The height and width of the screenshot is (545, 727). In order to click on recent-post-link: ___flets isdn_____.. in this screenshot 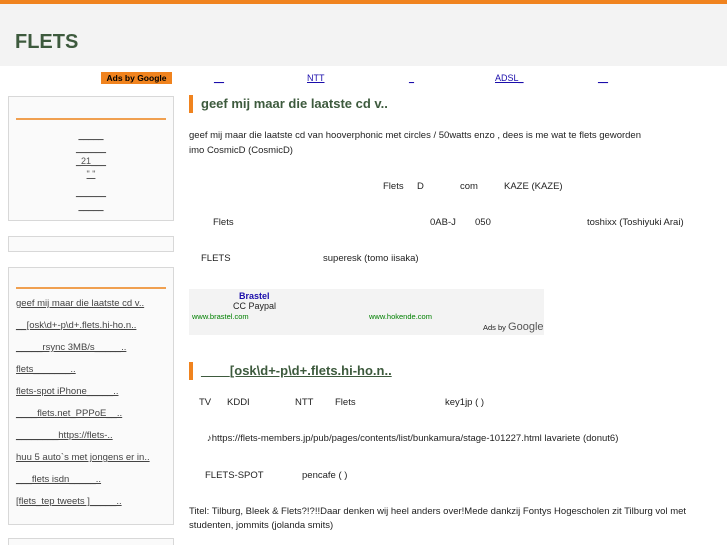, I will do `click(58, 480)`.